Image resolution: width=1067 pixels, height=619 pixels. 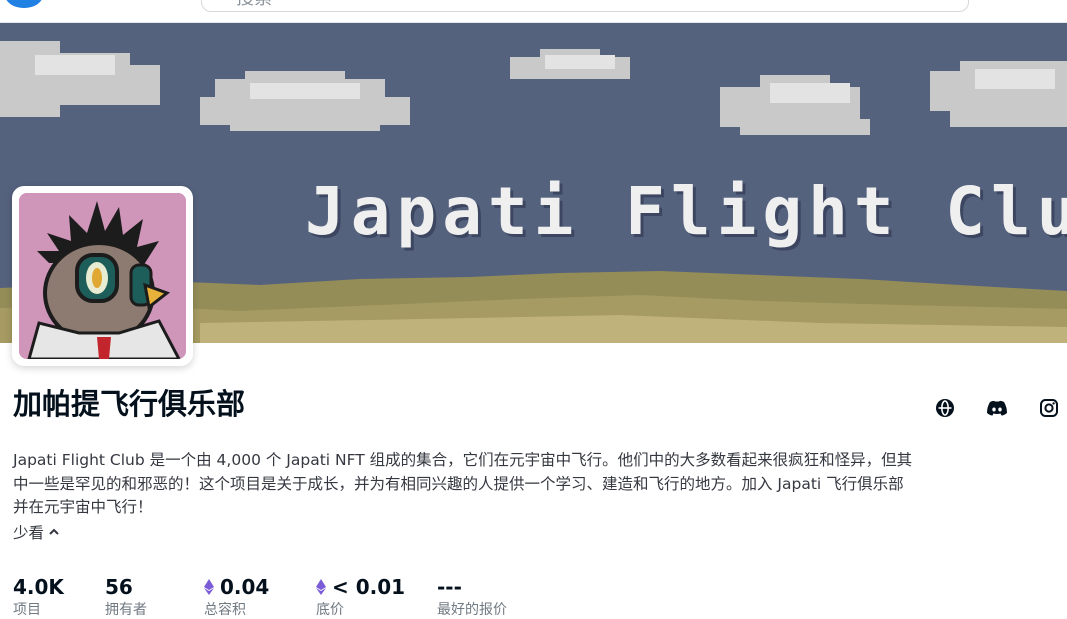 What do you see at coordinates (585, 6) in the screenshot?
I see `search-input: 搜索` at bounding box center [585, 6].